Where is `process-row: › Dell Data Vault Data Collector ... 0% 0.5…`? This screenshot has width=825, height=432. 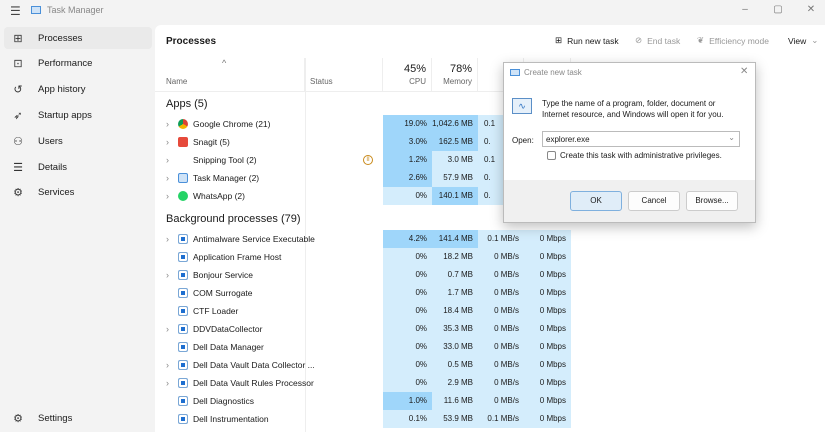
process-row: › Dell Data Vault Data Collector ... 0% 0.5… is located at coordinates (365, 365).